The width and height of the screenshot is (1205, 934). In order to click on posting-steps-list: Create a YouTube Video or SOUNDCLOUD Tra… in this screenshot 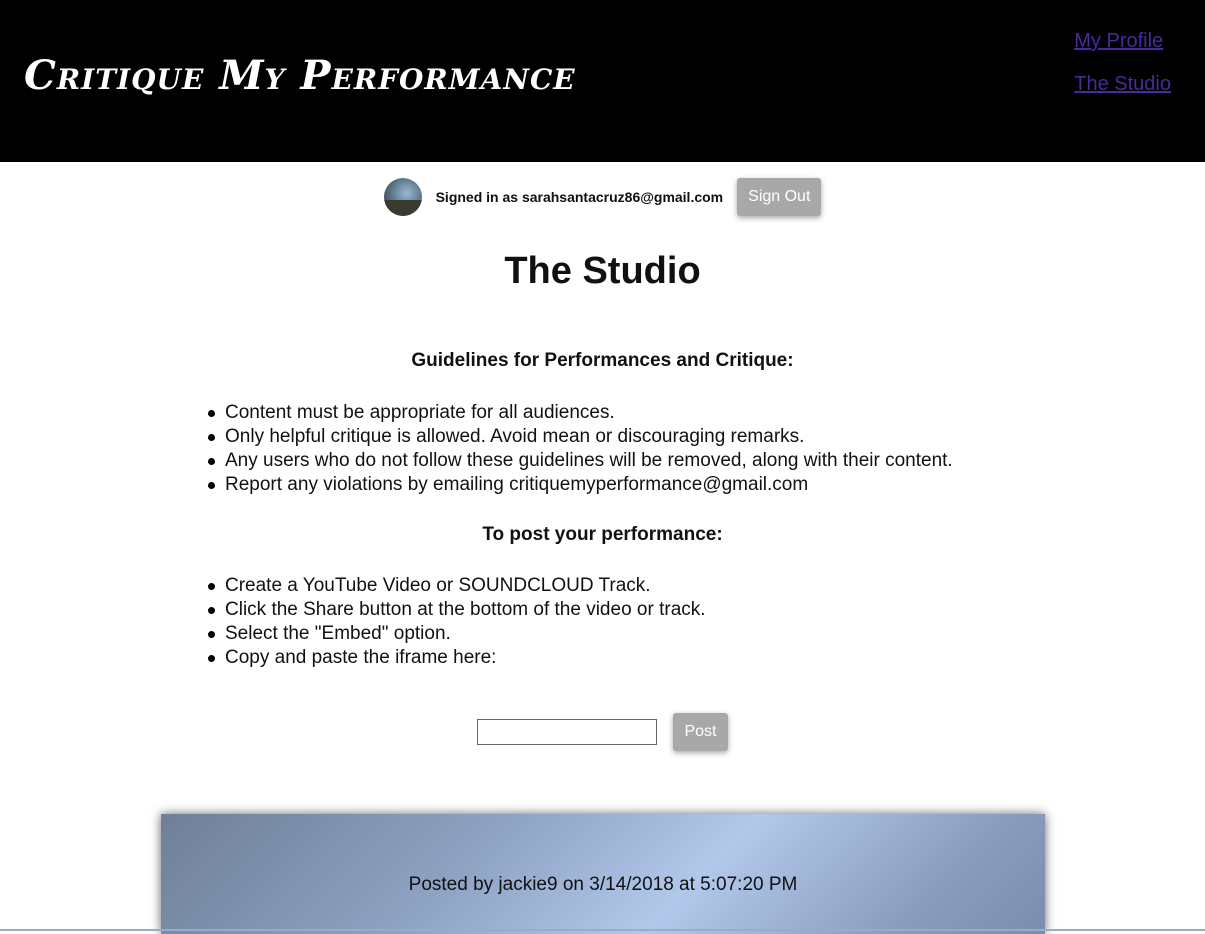, I will do `click(456, 622)`.